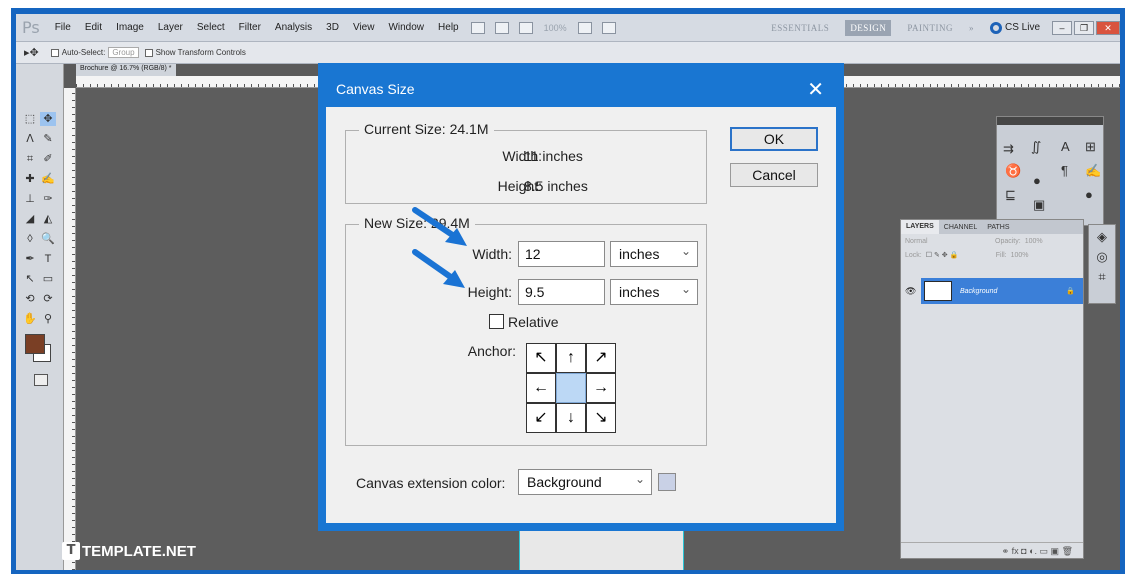 Image resolution: width=1136 pixels, height=576 pixels. I want to click on clone-source-icon: ♉, so click(1013, 171).